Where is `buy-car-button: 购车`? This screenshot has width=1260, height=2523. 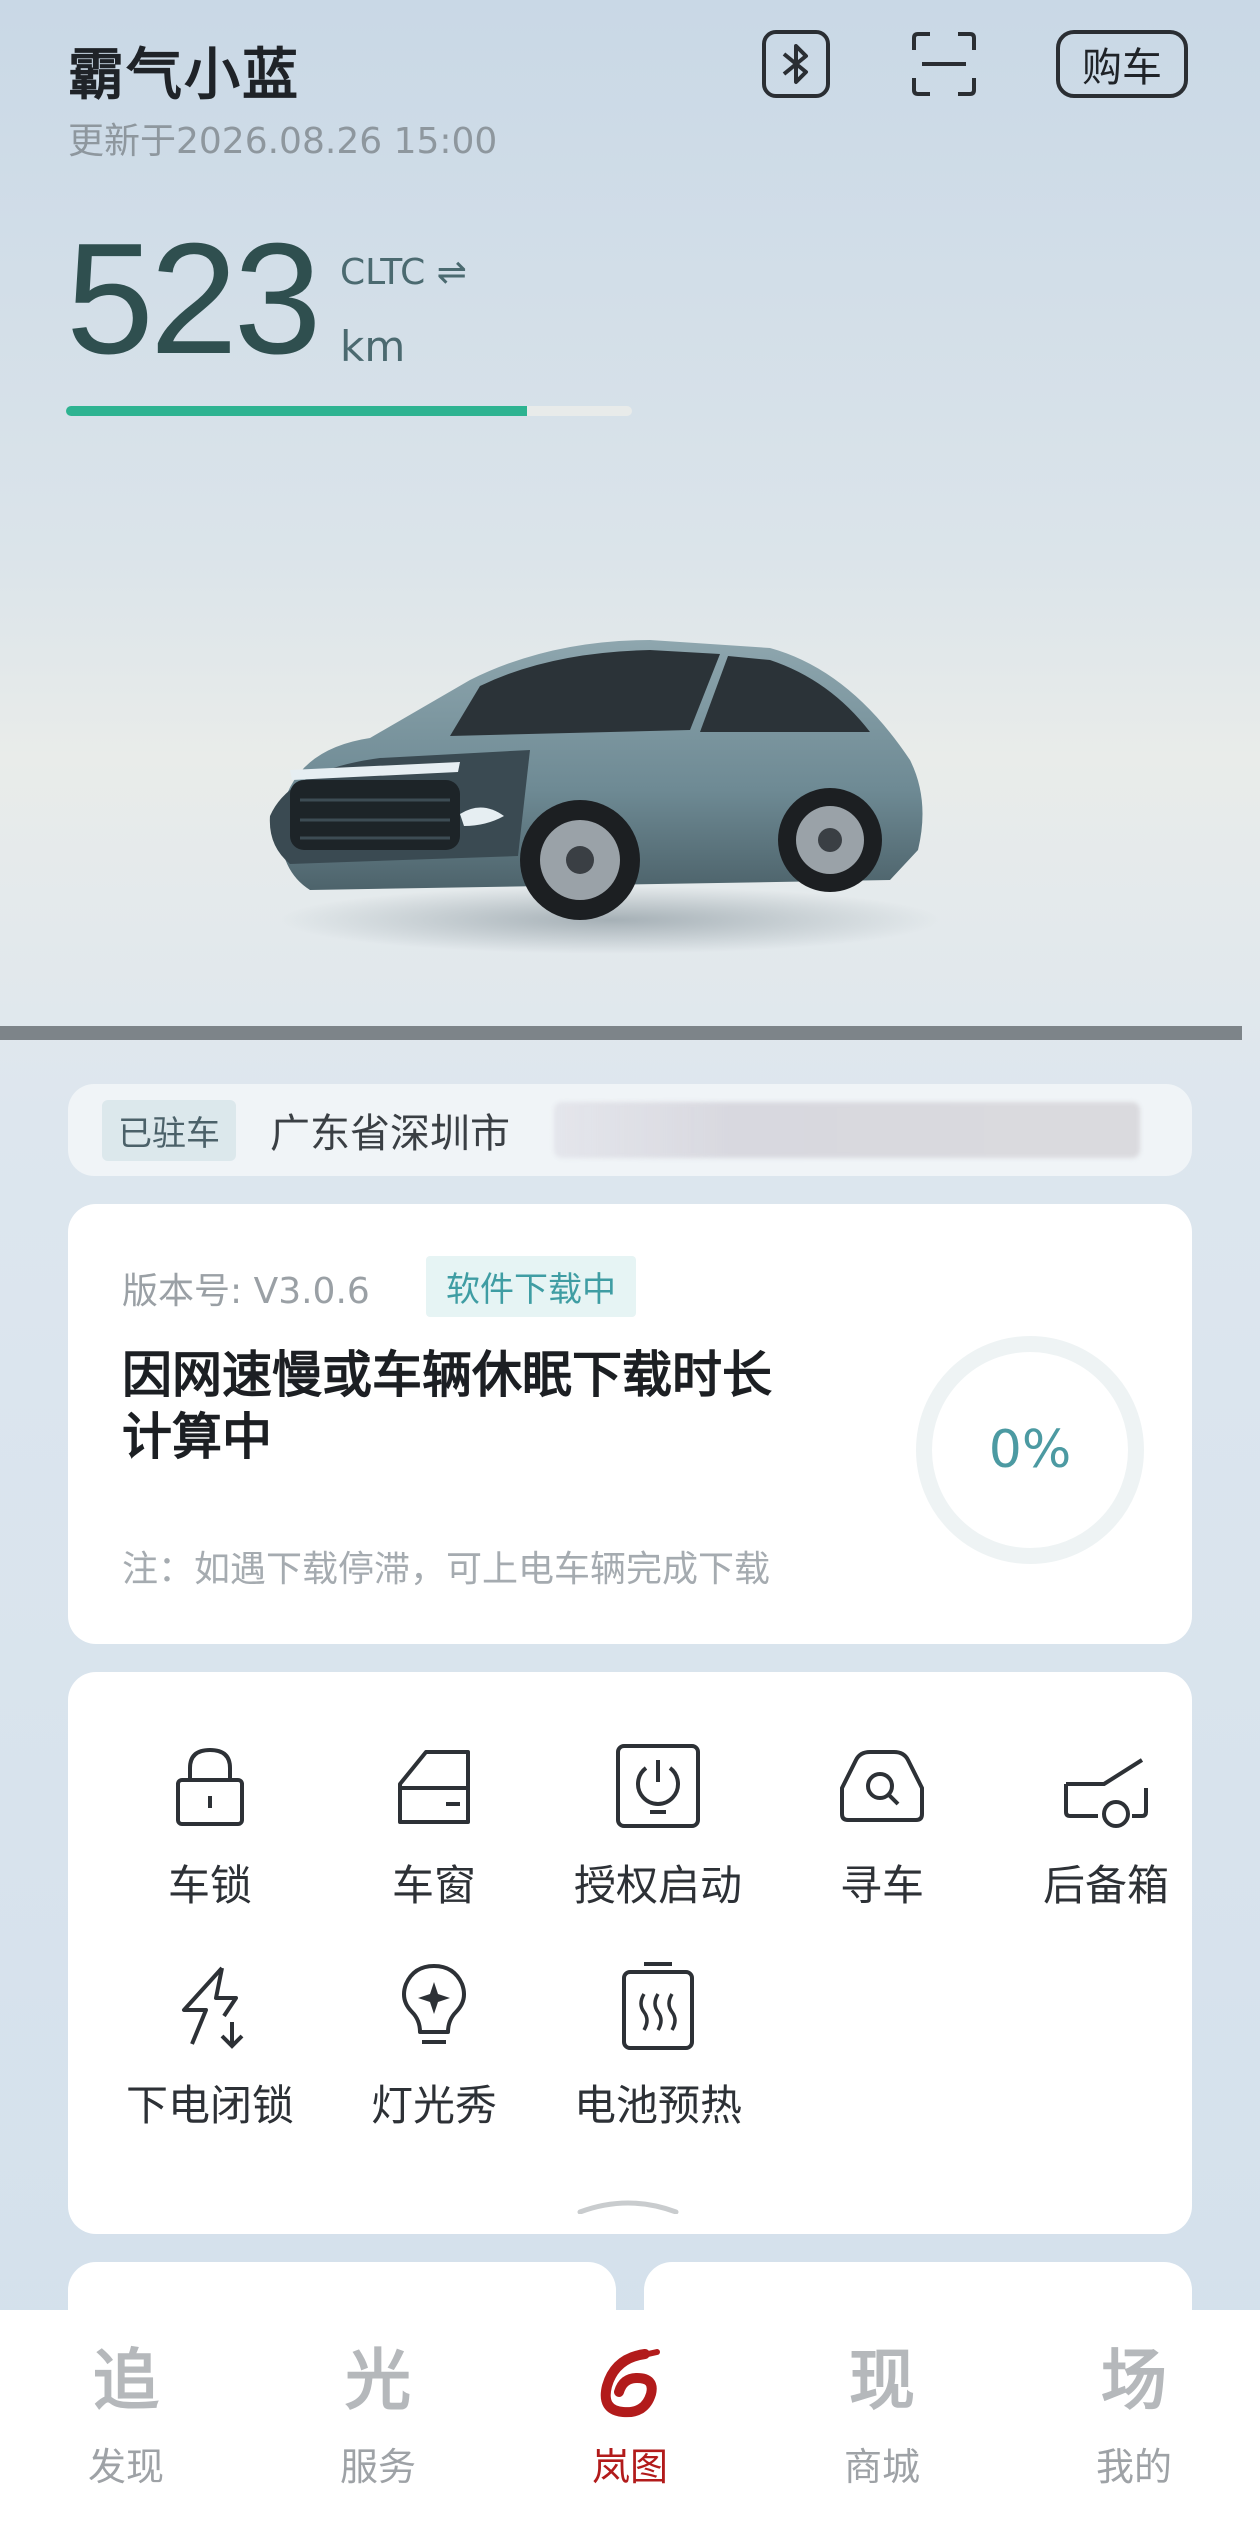 buy-car-button: 购车 is located at coordinates (1122, 64).